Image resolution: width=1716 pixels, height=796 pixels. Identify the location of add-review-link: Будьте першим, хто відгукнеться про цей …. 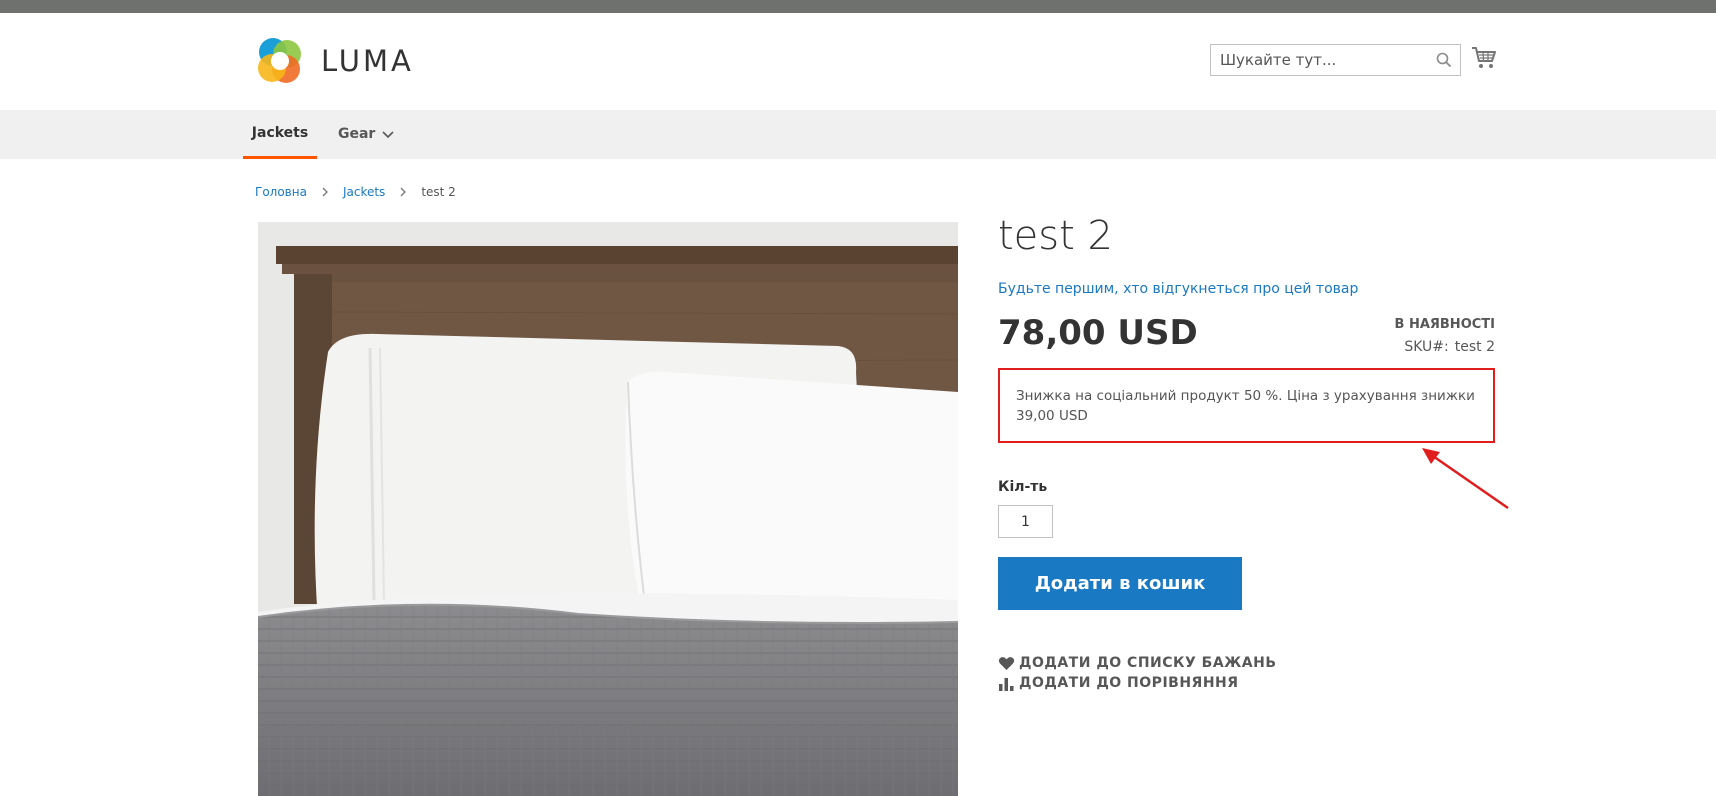
(1178, 289).